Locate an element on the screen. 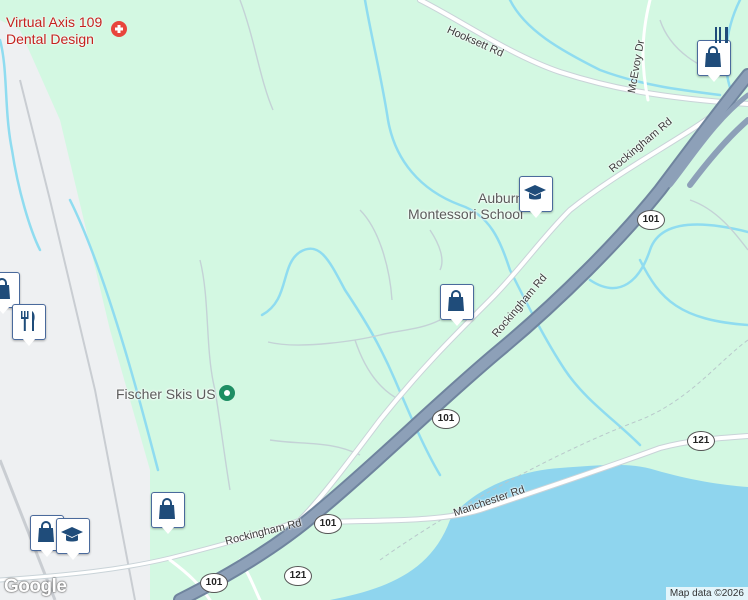 The height and width of the screenshot is (600, 748). dental-design-label: Virtual Axis 109 Dental Design is located at coordinates (54, 31).